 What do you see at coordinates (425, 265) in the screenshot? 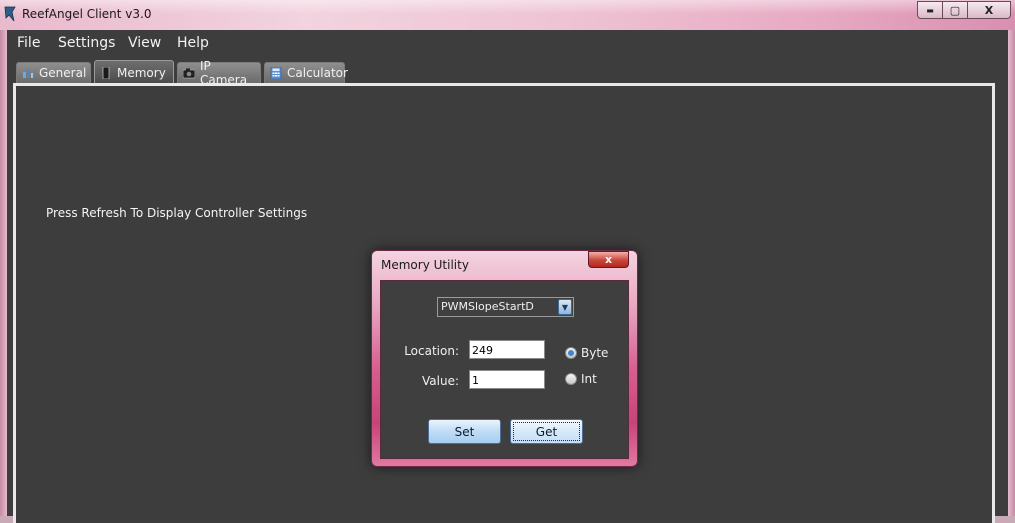
I see `dialog-title: Memory Utility` at bounding box center [425, 265].